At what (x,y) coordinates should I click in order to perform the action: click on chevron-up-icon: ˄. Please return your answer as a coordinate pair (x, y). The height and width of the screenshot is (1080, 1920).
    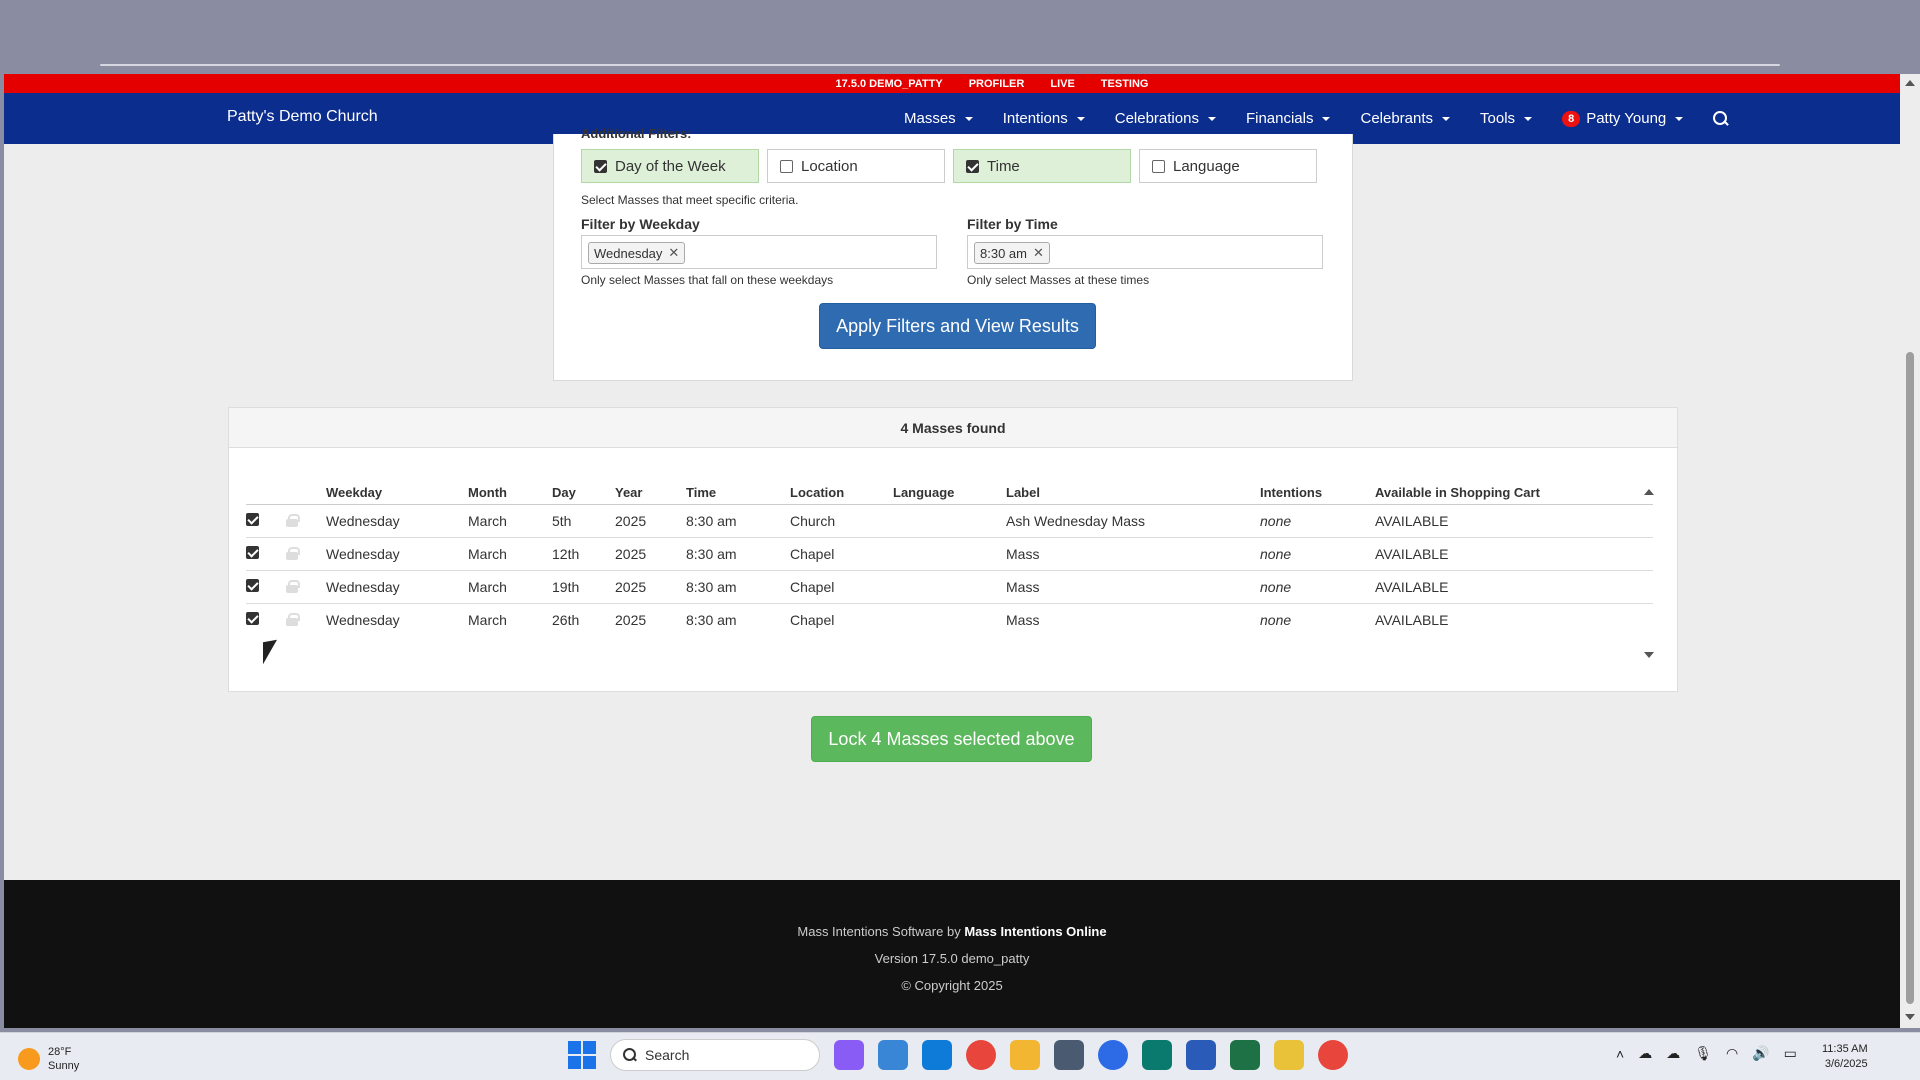
    Looking at the image, I should click on (1620, 1054).